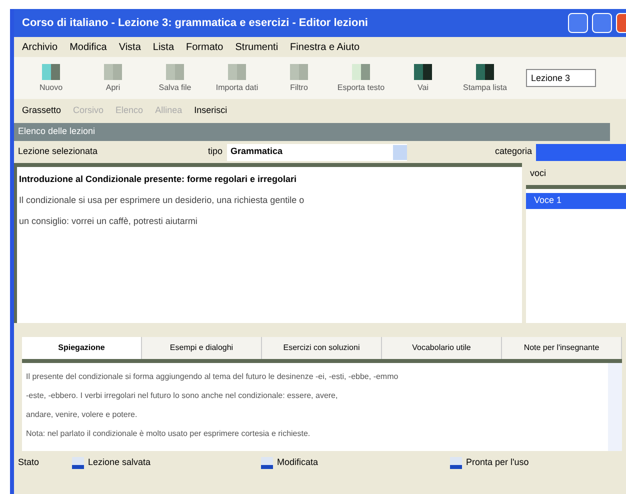  Describe the element at coordinates (581, 152) in the screenshot. I see `category-field` at that location.